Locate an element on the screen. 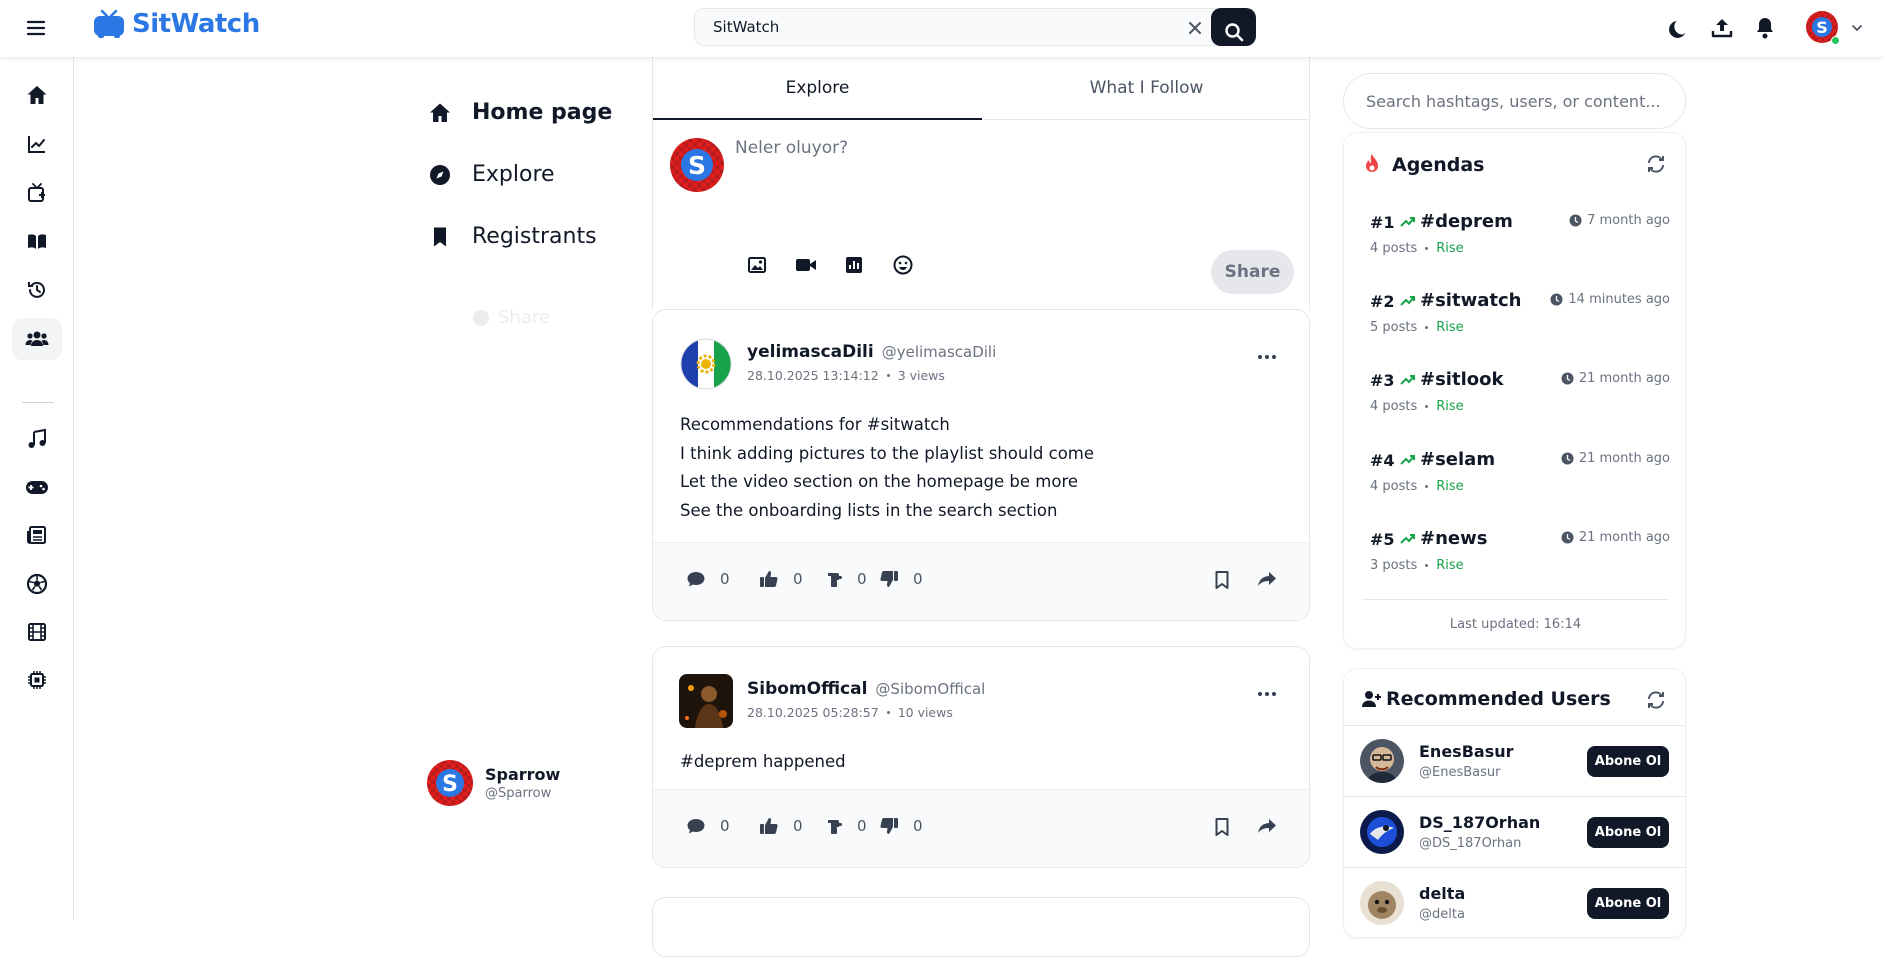  nav-registrants: Registrants is located at coordinates (512, 236).